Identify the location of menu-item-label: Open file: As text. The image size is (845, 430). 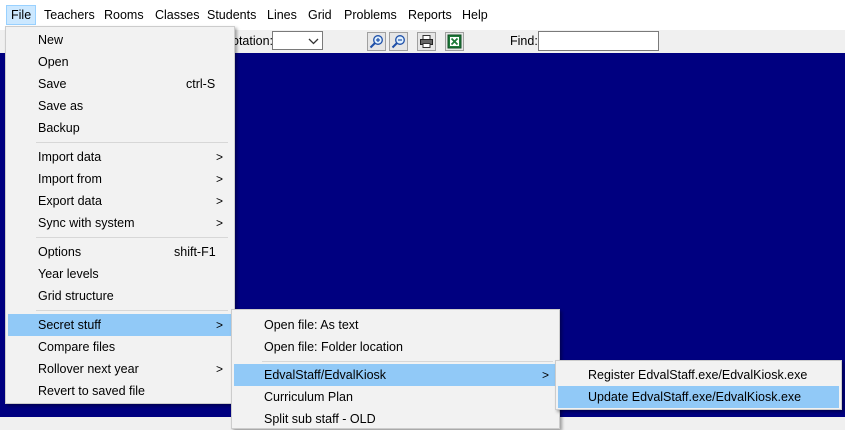
(311, 325).